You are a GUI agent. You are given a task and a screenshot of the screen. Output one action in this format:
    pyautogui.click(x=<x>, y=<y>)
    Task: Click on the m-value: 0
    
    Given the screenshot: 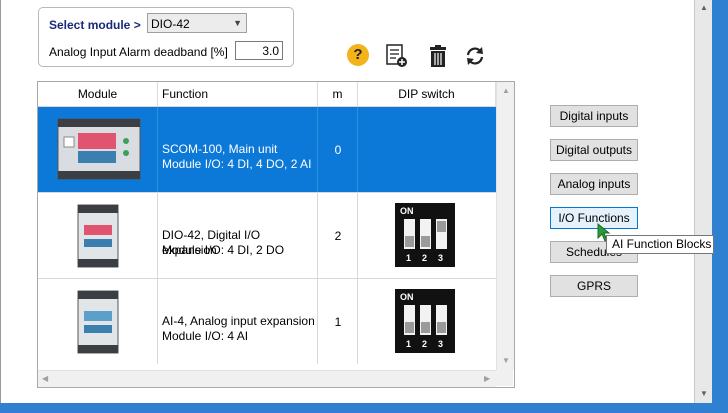 What is the action you would take?
    pyautogui.click(x=338, y=150)
    